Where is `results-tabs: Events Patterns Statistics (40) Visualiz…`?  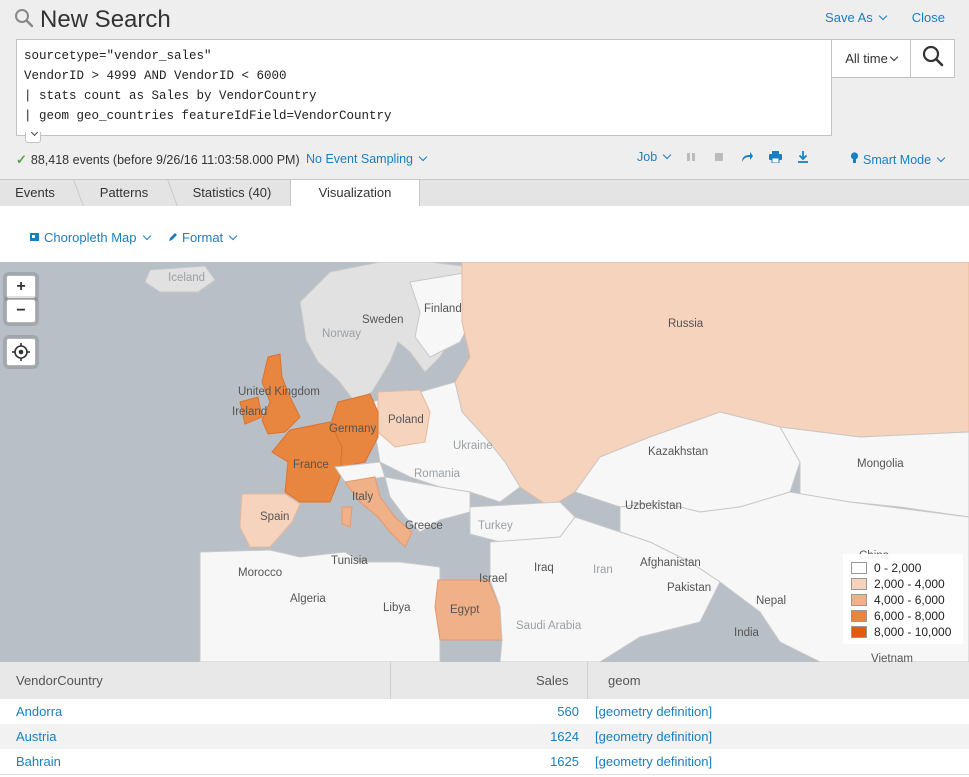 results-tabs: Events Patterns Statistics (40) Visualiz… is located at coordinates (484, 193).